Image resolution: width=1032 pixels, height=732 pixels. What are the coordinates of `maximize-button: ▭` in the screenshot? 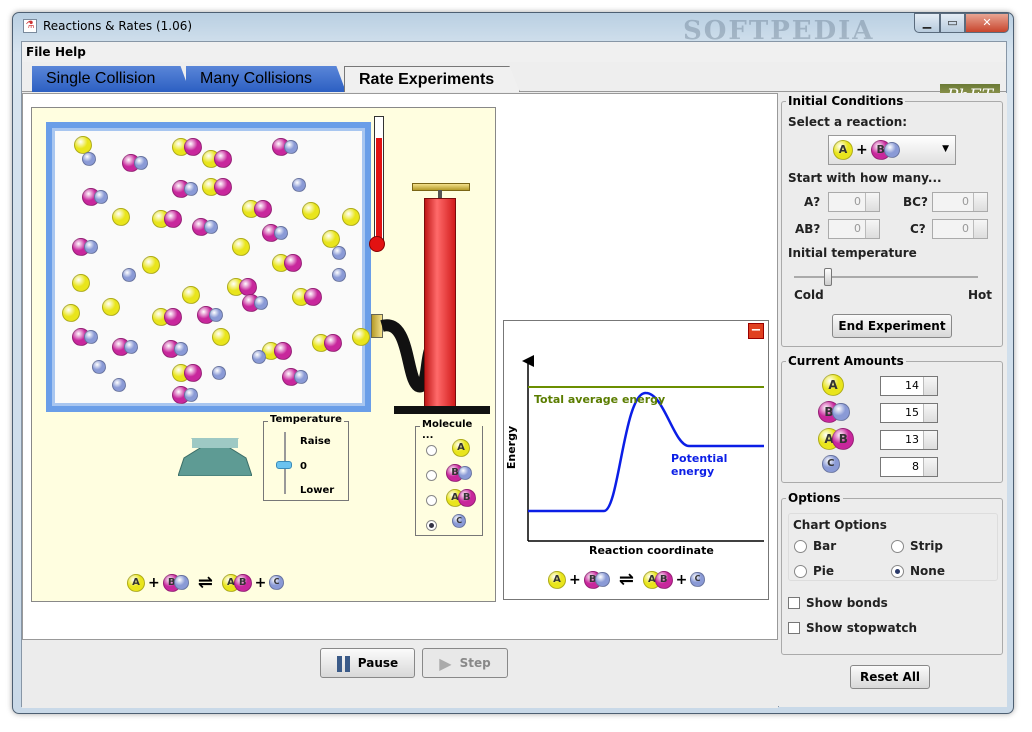 It's located at (952, 23).